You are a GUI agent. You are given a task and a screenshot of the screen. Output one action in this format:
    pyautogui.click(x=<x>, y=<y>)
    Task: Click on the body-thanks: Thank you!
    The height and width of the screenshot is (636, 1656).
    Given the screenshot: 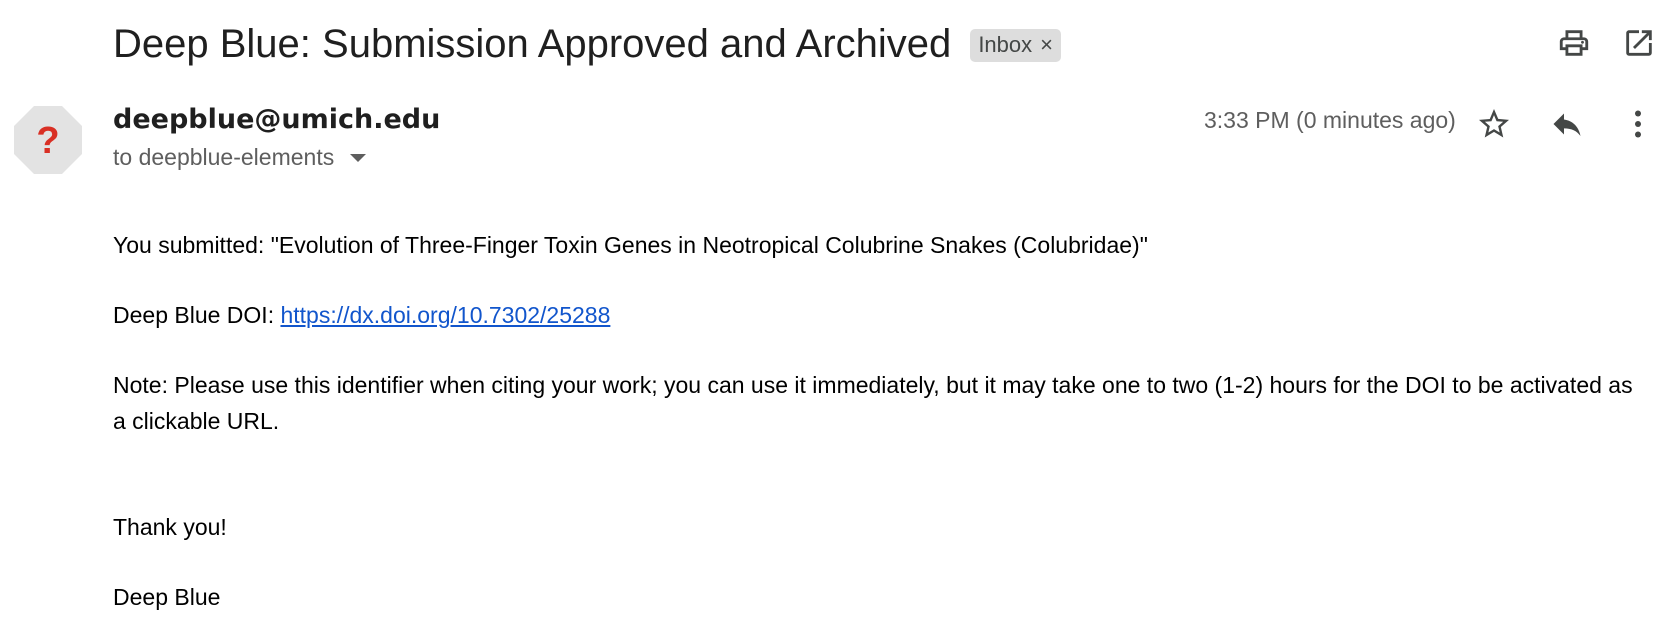 What is the action you would take?
    pyautogui.click(x=170, y=527)
    